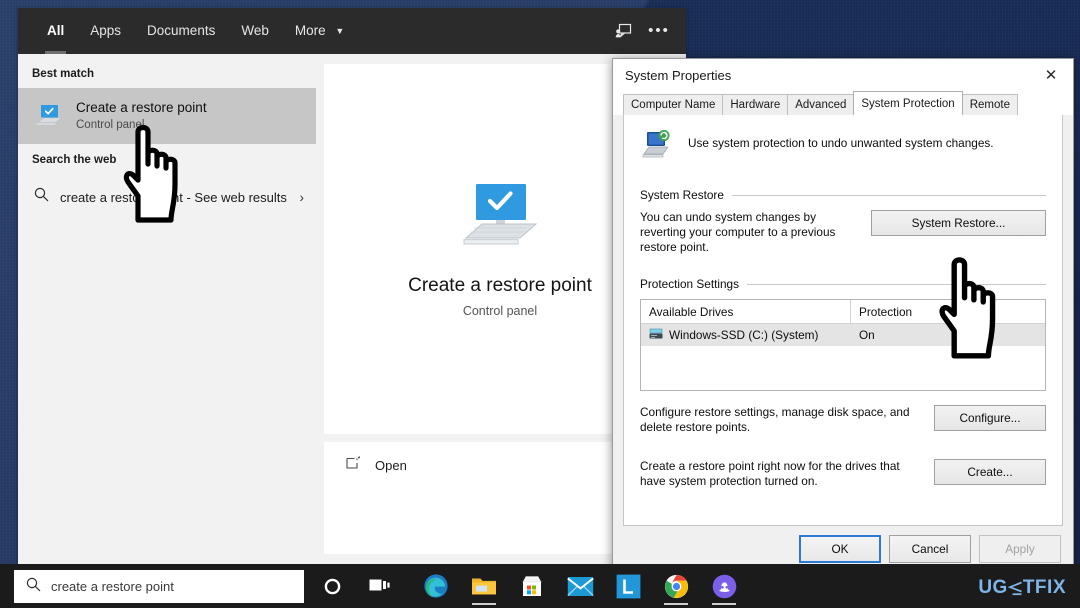 The image size is (1080, 608). Describe the element at coordinates (676, 586) in the screenshot. I see `chrome-icon` at that location.